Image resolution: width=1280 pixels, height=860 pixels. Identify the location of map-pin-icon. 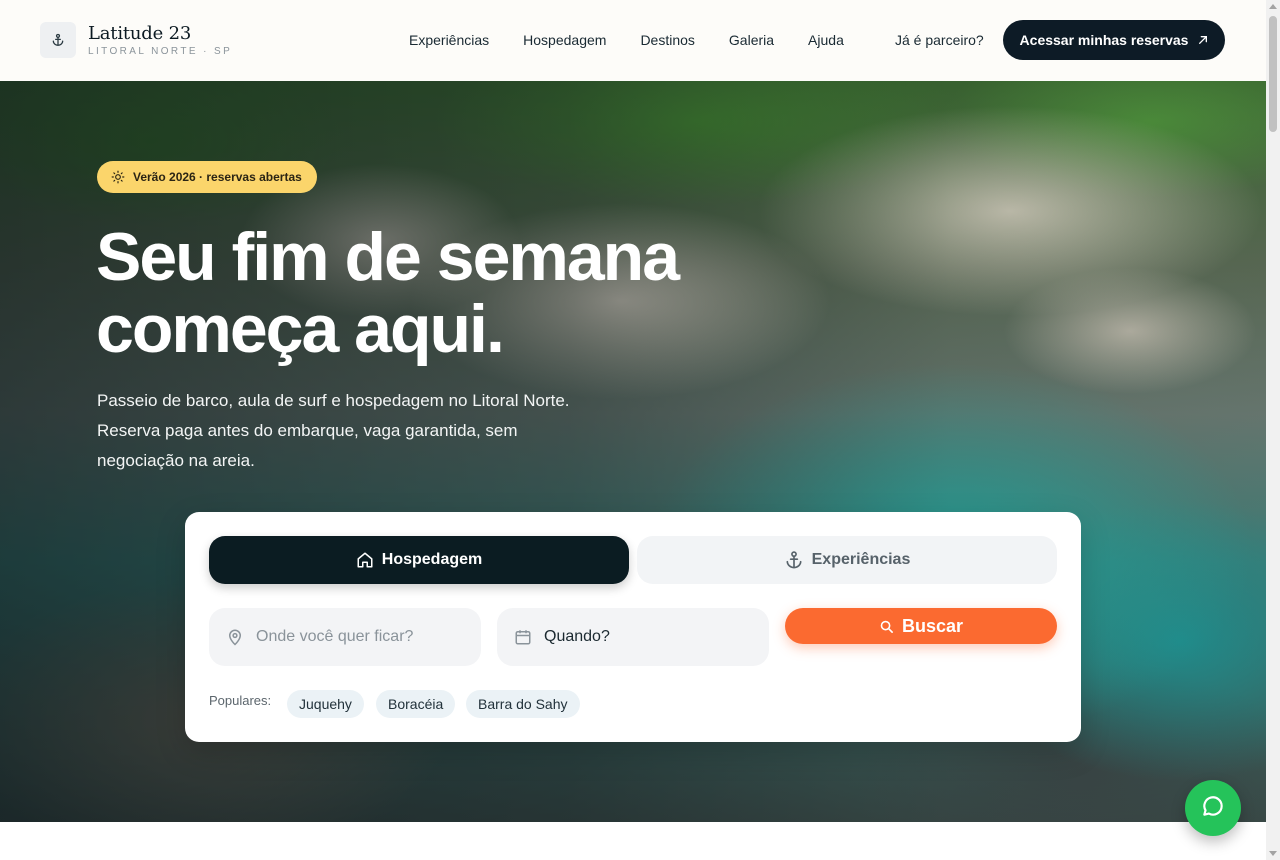
(235, 637).